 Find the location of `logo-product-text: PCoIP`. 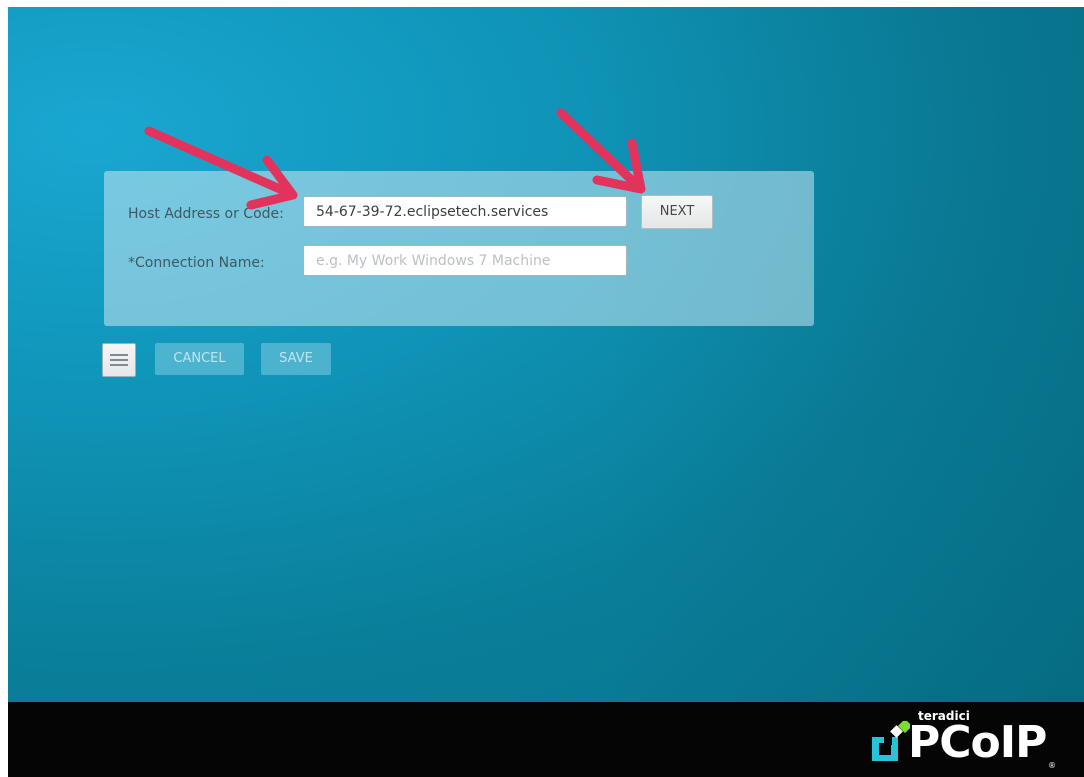

logo-product-text: PCoIP is located at coordinates (977, 742).